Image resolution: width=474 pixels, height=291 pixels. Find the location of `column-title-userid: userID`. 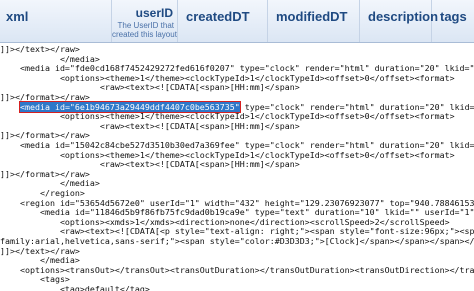

column-title-userid: userID is located at coordinates (154, 13).